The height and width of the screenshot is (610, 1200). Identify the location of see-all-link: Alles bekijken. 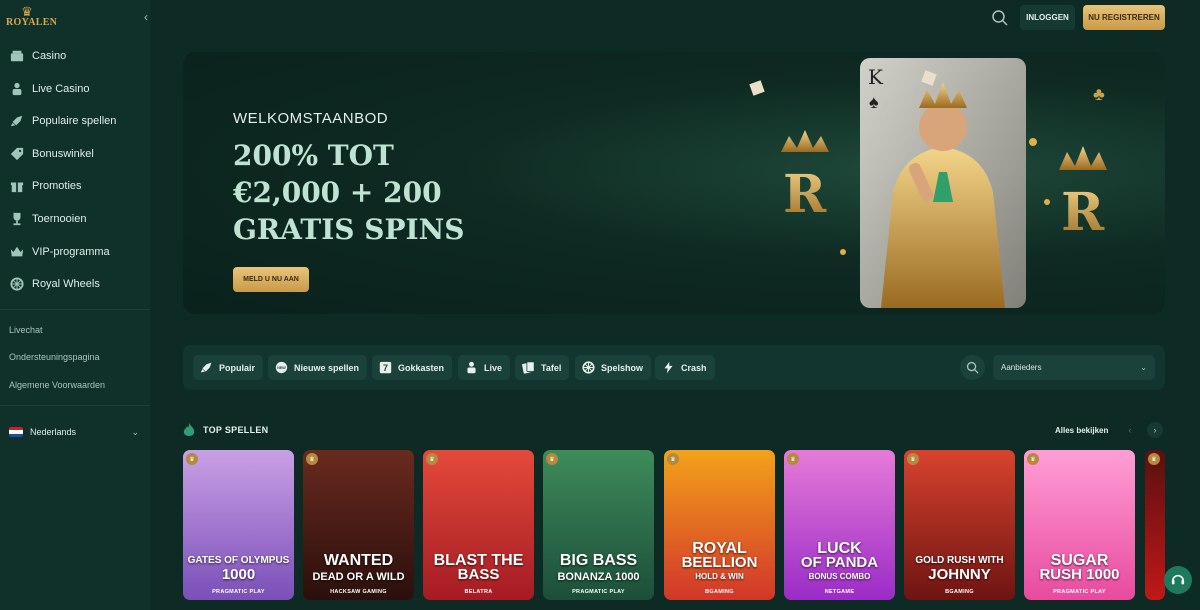
(1081, 430).